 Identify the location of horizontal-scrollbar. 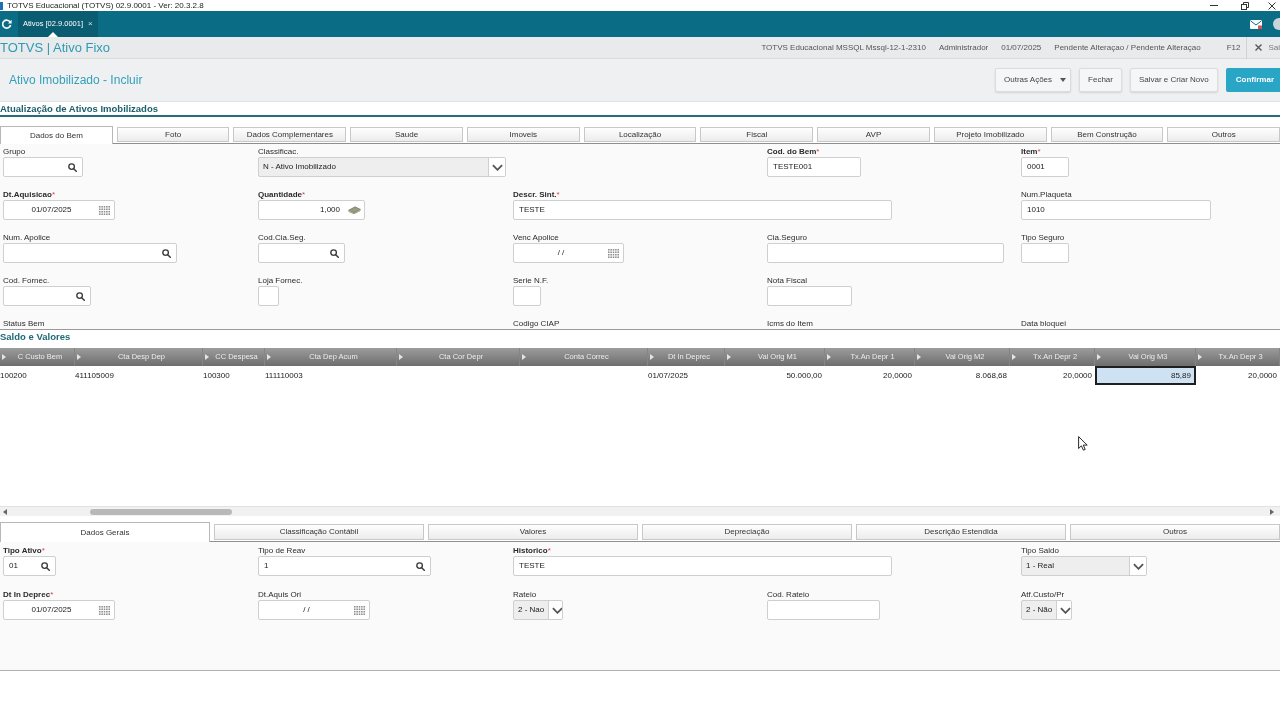
(640, 511).